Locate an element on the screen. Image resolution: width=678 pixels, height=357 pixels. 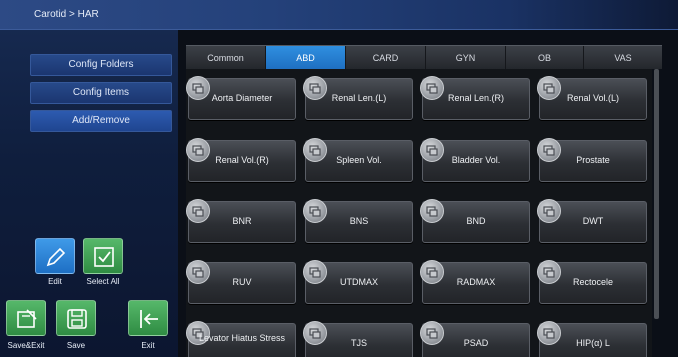
measurement-item-label: DWT is located at coordinates (593, 221).